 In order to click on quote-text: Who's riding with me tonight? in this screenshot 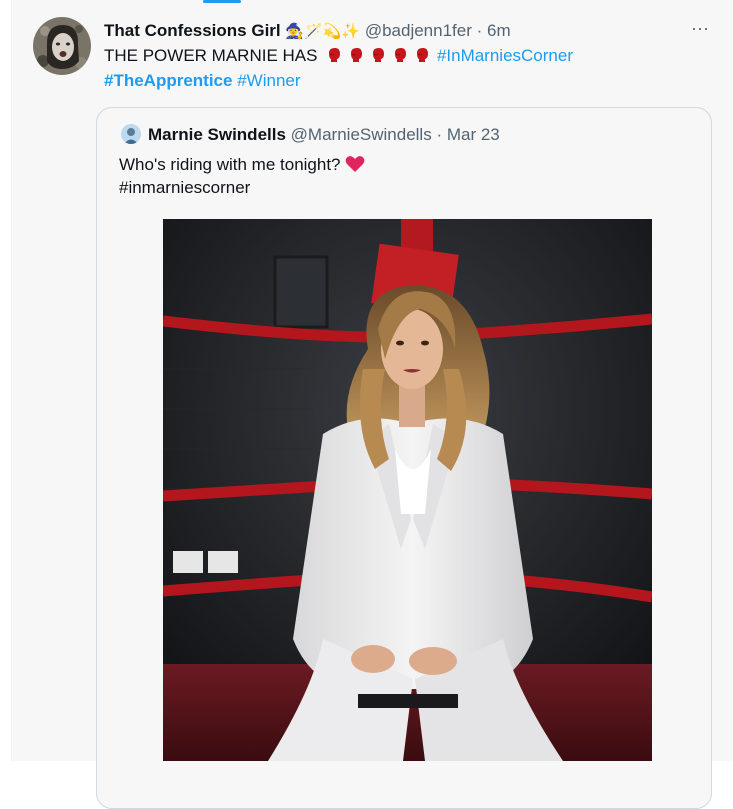, I will do `click(230, 164)`.